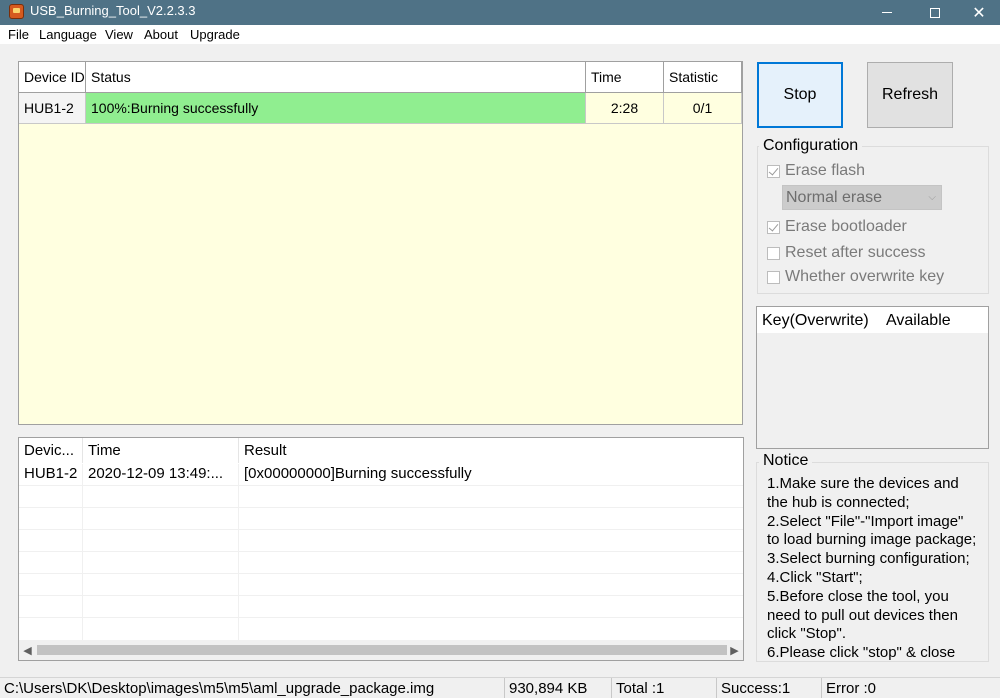 This screenshot has width=1000, height=698. Describe the element at coordinates (491, 450) in the screenshot. I see `log-column-result: Result` at that location.